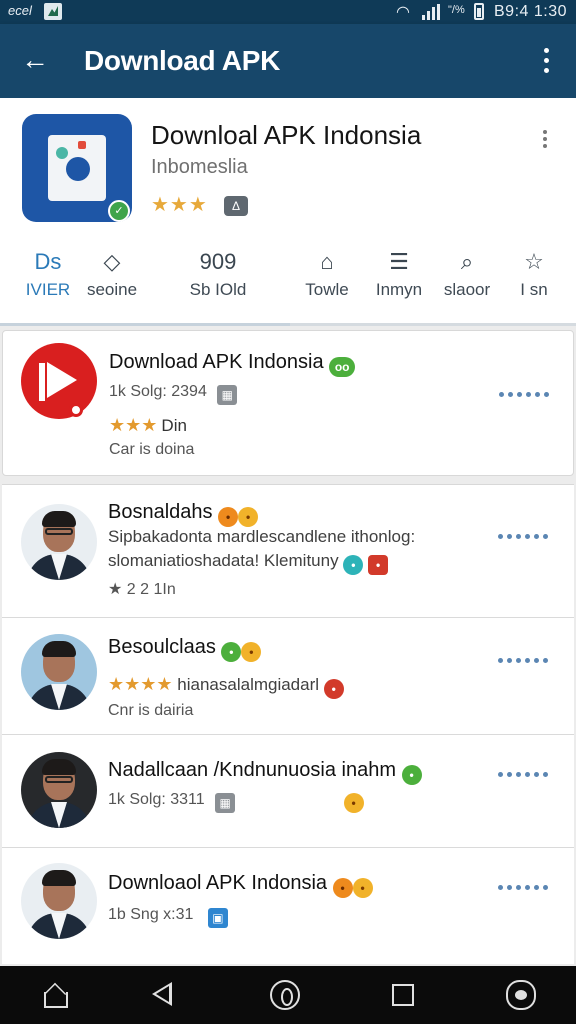 The width and height of the screenshot is (576, 1024). I want to click on list-item-line-2-text: slomaniatioshadata! Klemituny, so click(223, 560).